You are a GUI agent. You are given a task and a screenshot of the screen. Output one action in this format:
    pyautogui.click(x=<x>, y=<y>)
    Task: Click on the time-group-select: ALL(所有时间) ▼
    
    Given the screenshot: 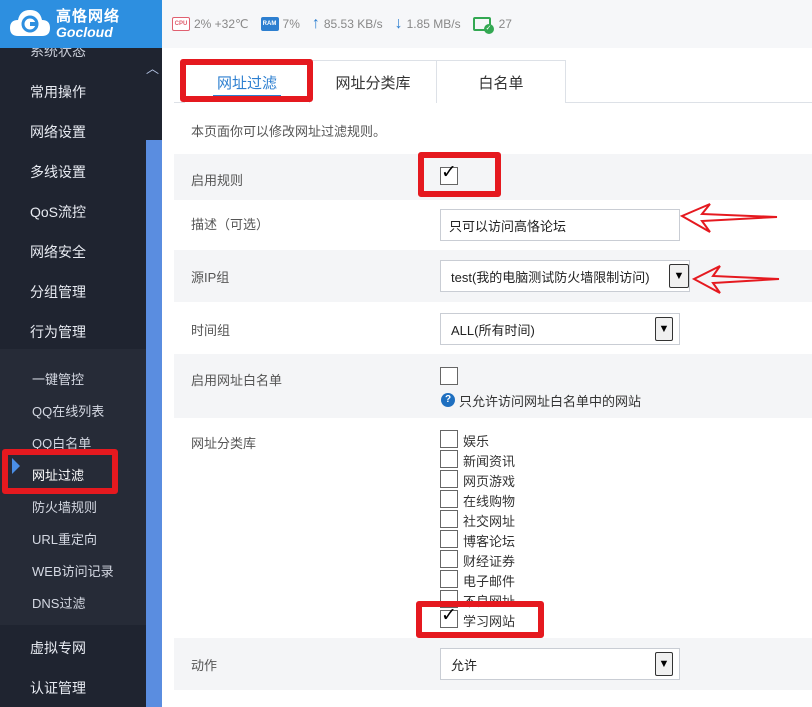 What is the action you would take?
    pyautogui.click(x=560, y=329)
    